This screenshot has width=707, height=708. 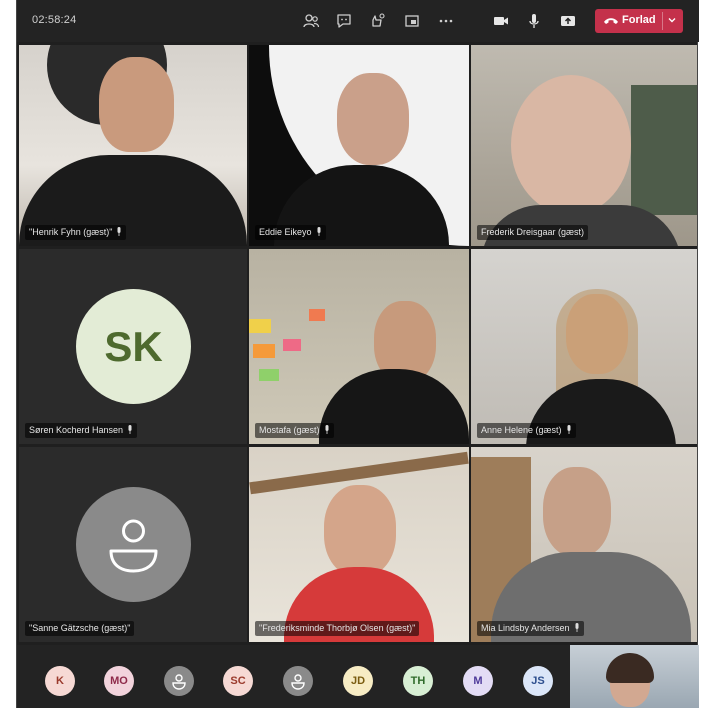 What do you see at coordinates (412, 21) in the screenshot?
I see `share-icon` at bounding box center [412, 21].